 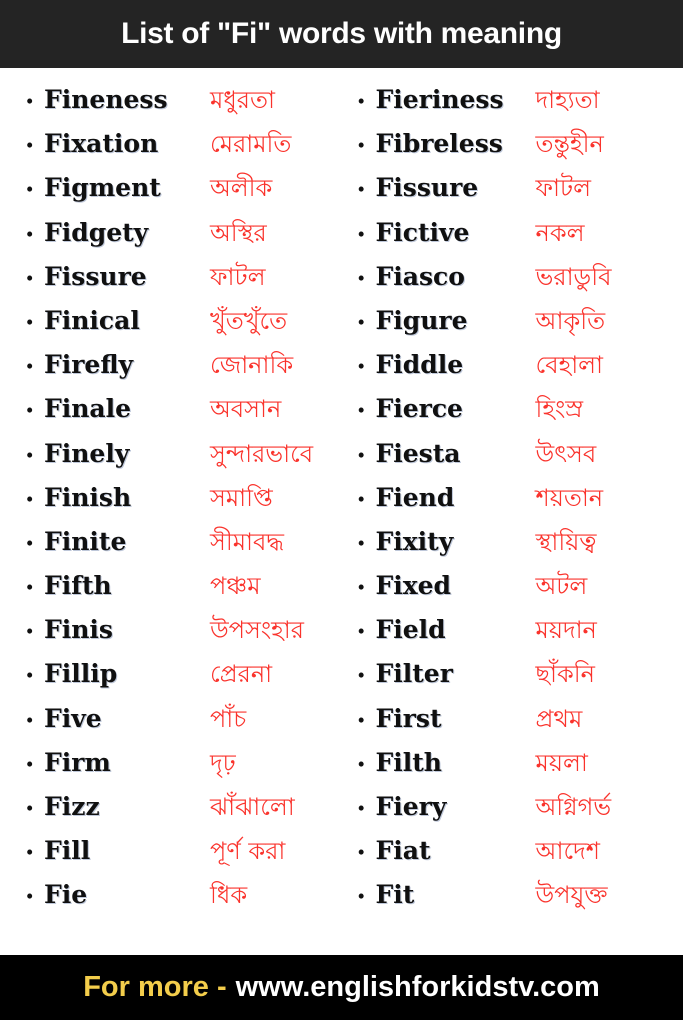 What do you see at coordinates (88, 497) in the screenshot?
I see `english-word: Finish` at bounding box center [88, 497].